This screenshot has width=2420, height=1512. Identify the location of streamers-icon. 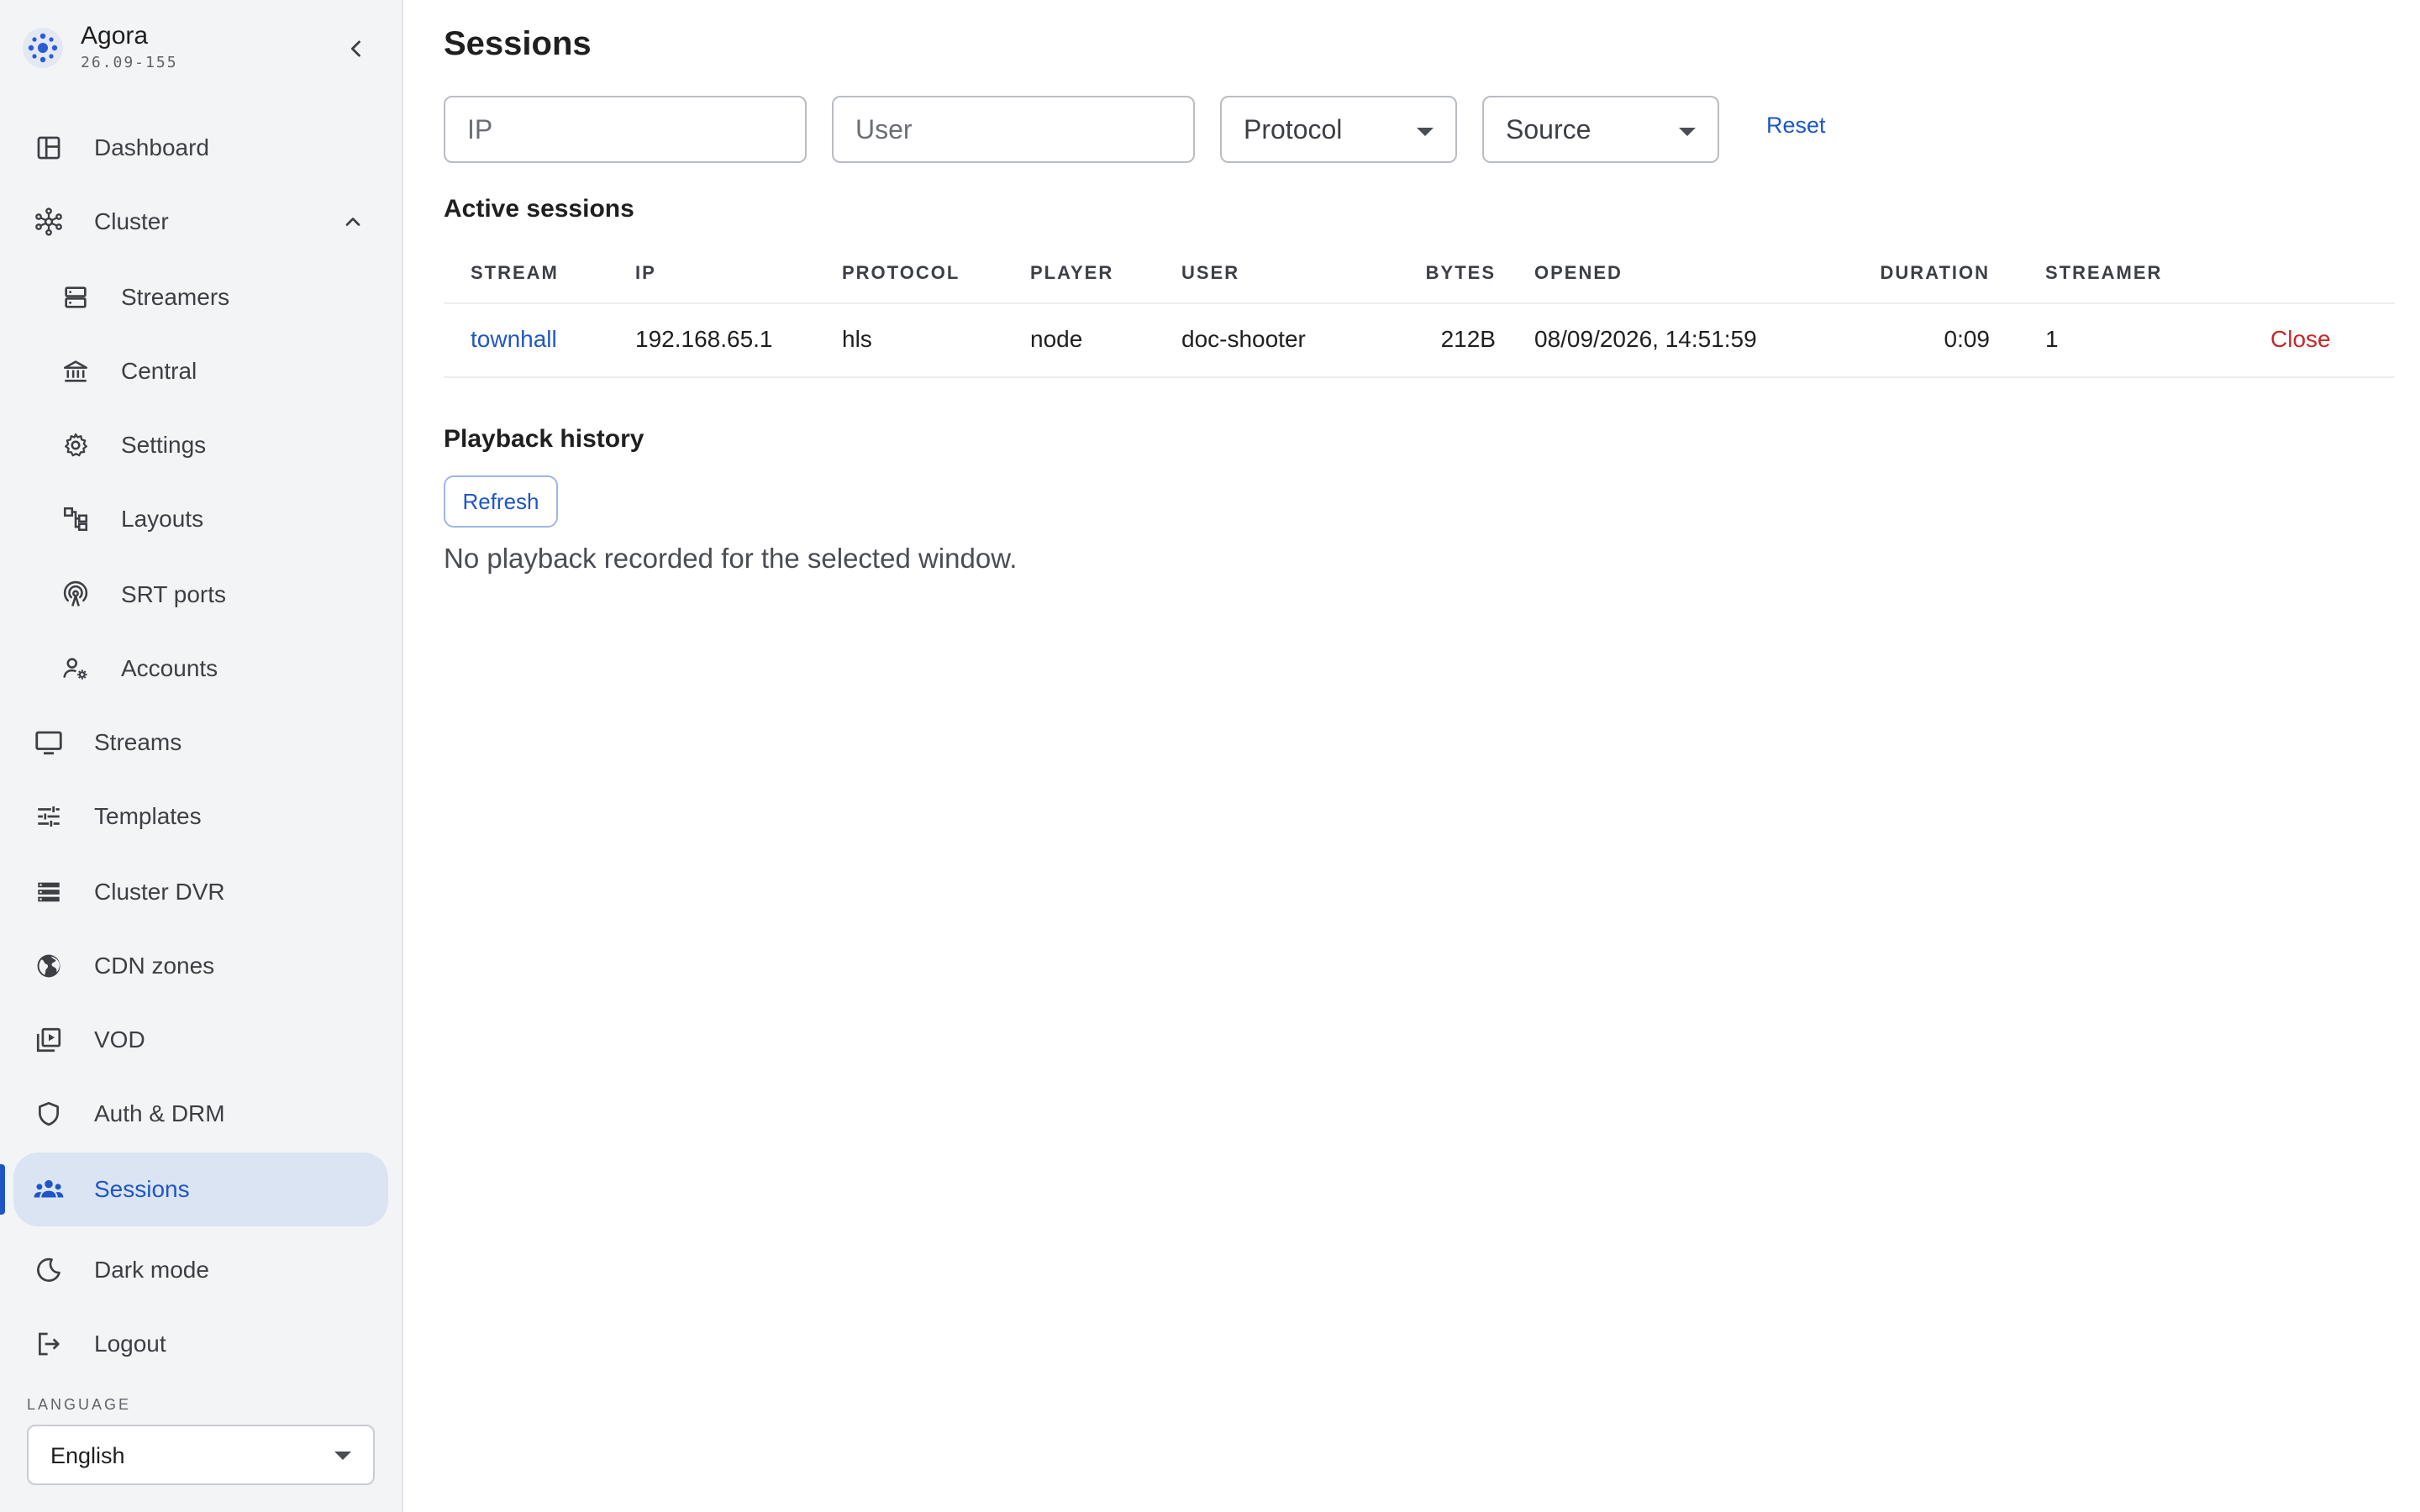
(75, 297).